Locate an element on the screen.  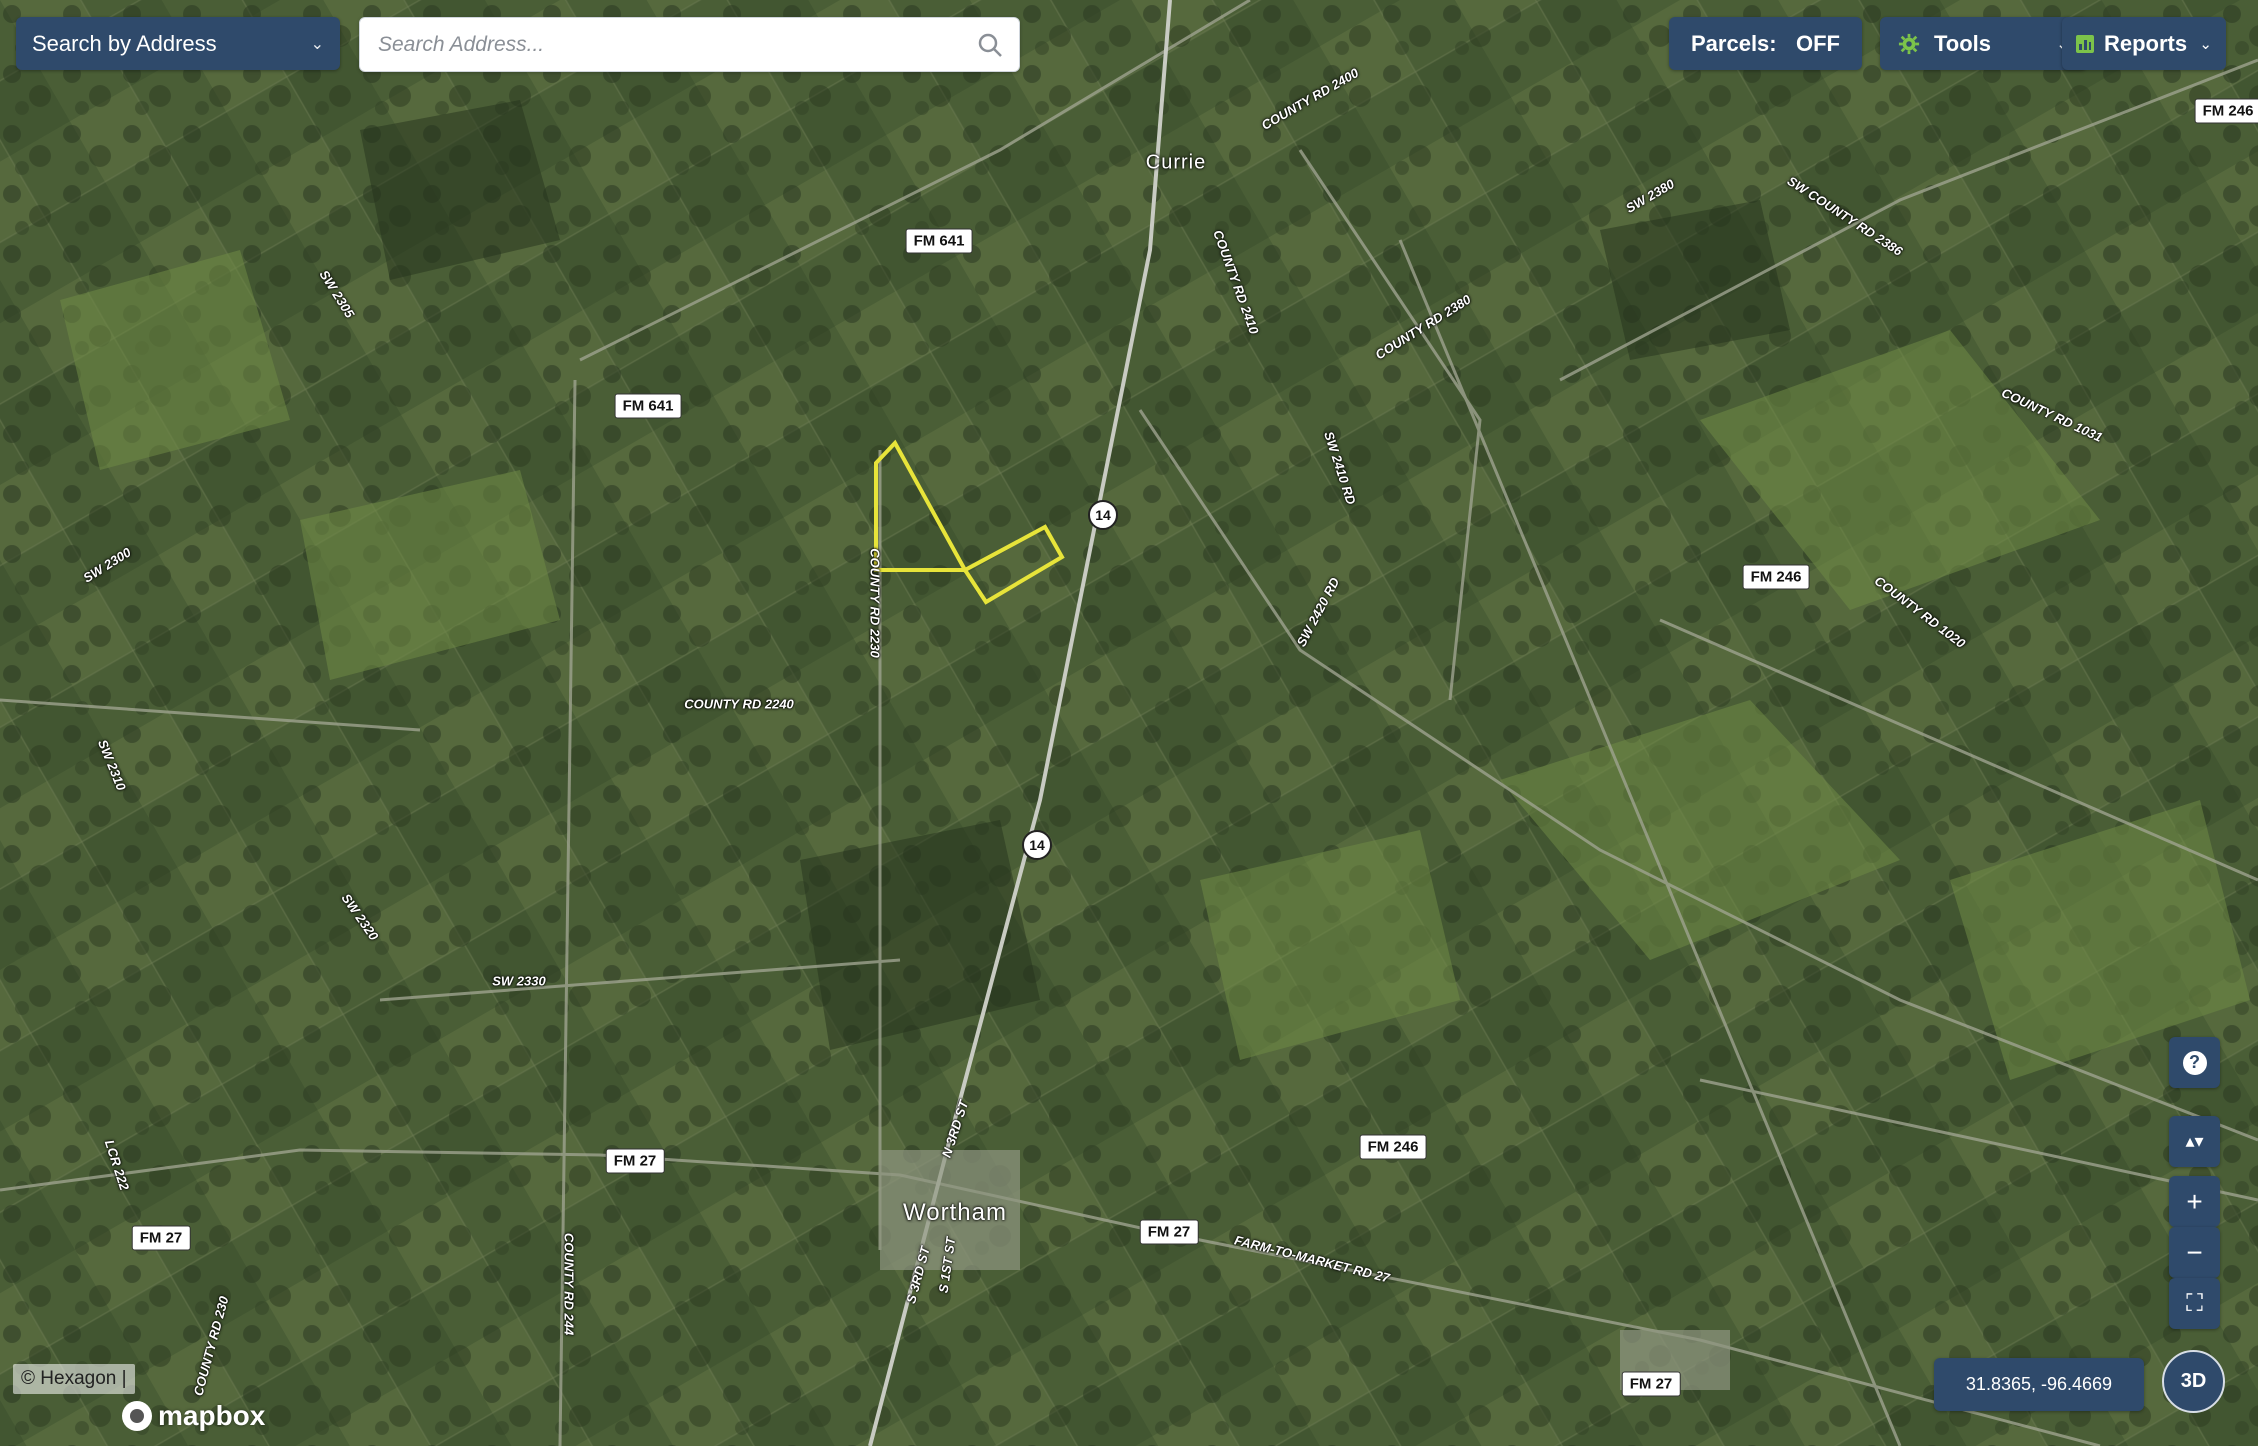
map-label-cr2230: COUNTY RD 2230 is located at coordinates (875, 603).